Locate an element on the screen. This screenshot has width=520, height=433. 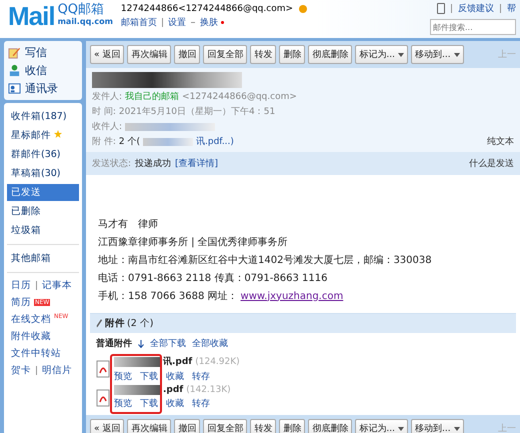
folder-item: 星标邮件 is located at coordinates (43, 135).